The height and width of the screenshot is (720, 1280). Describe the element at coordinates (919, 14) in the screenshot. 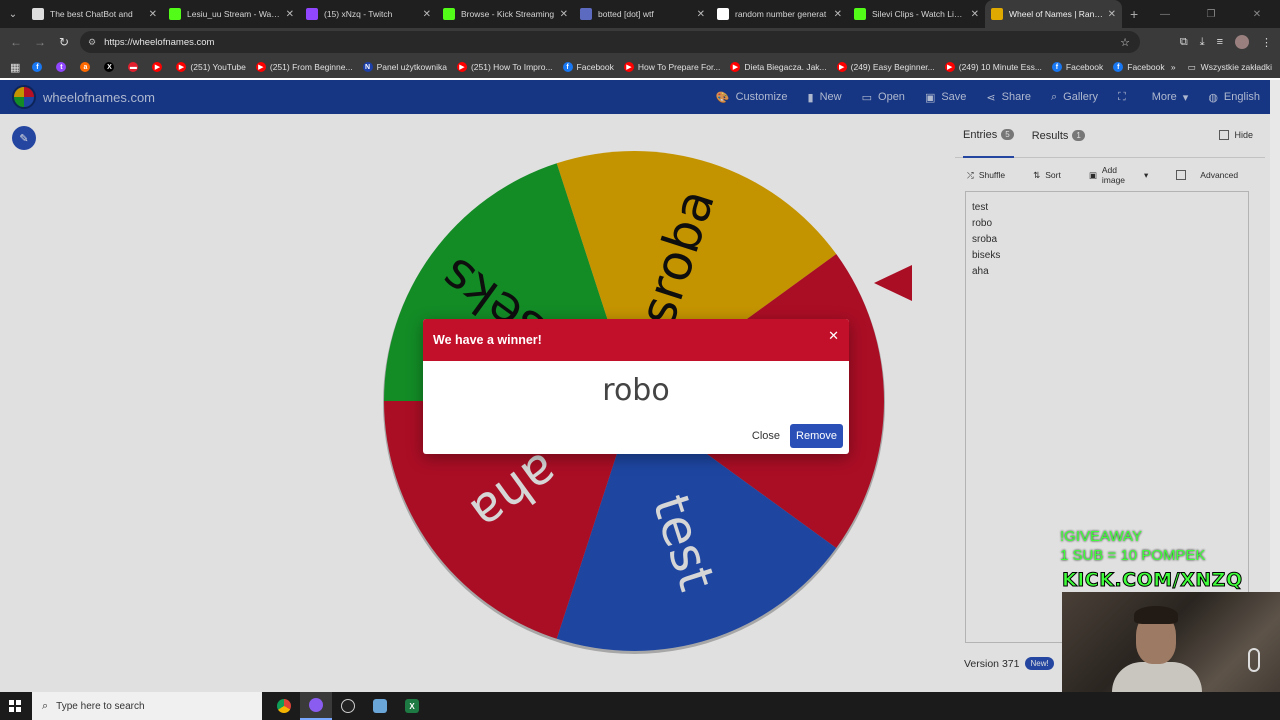

I see `tab-title: Silevi Clips - Watch Live a` at that location.